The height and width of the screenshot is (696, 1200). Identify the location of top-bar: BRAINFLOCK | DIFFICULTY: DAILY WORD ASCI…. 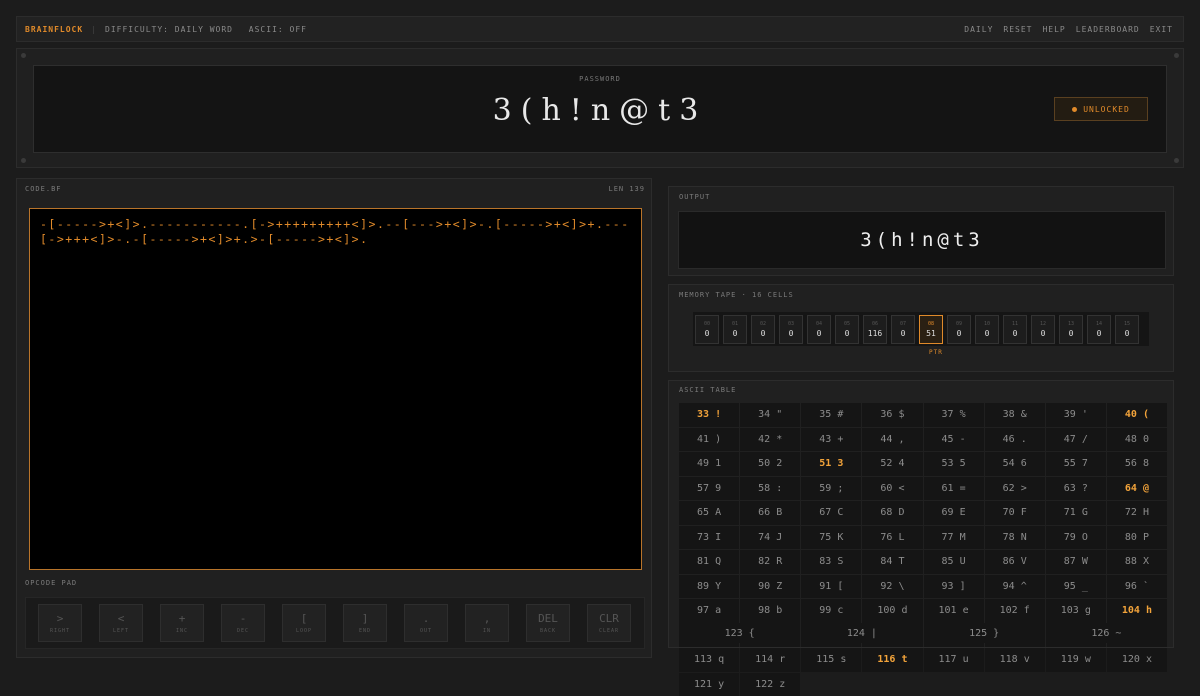
(600, 29).